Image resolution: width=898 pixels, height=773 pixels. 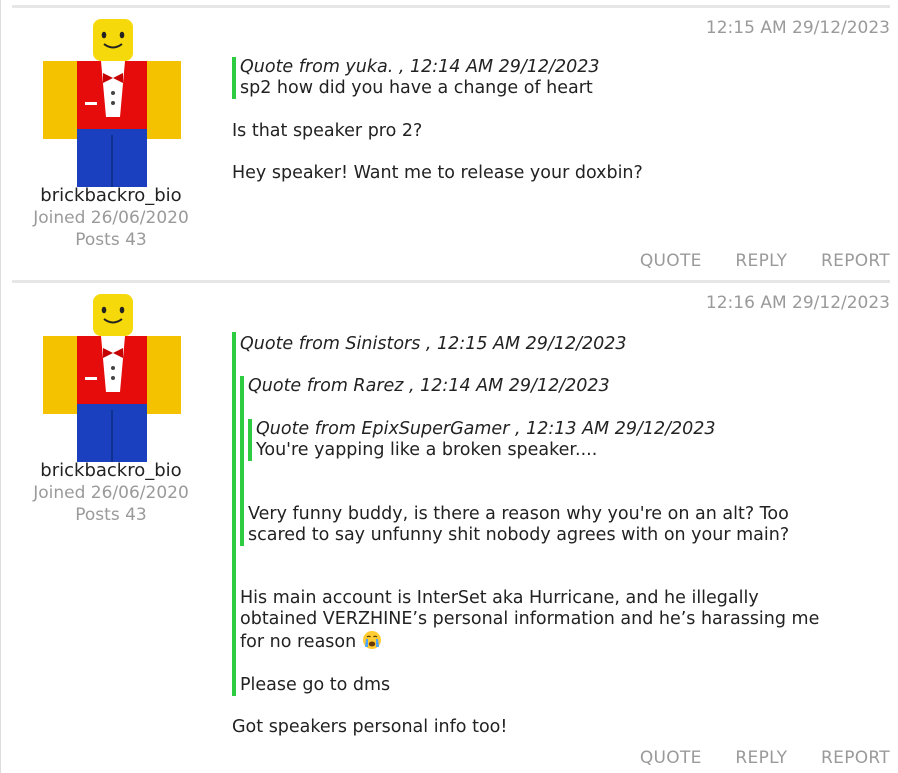 I want to click on quote-header: Quote from yuka. , 12:14 AM 29/12/2023, so click(x=420, y=67).